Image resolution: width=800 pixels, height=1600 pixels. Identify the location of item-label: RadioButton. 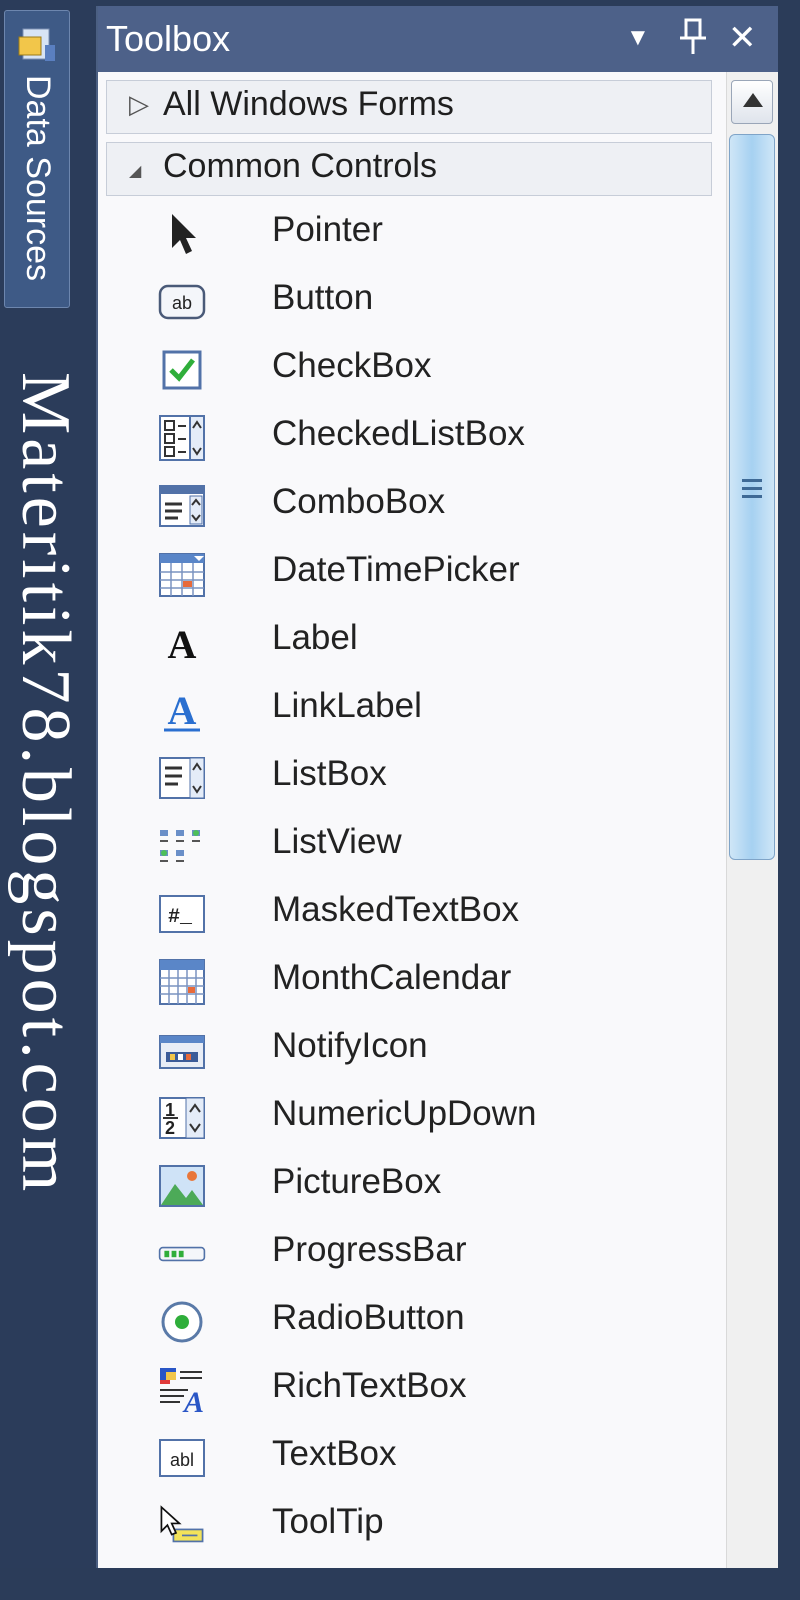
(368, 1317).